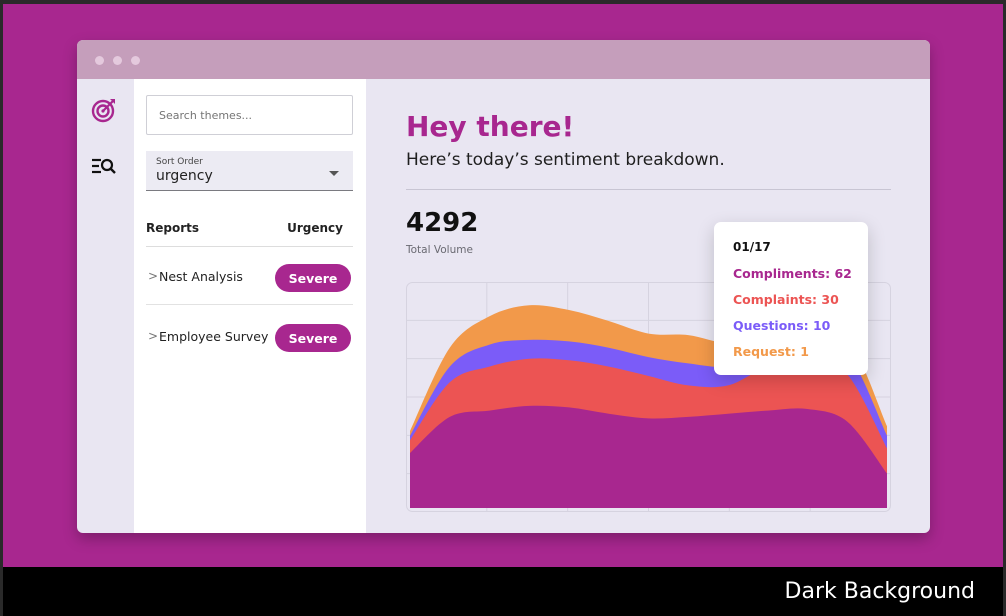  What do you see at coordinates (490, 126) in the screenshot?
I see `page-title: Hey there!` at bounding box center [490, 126].